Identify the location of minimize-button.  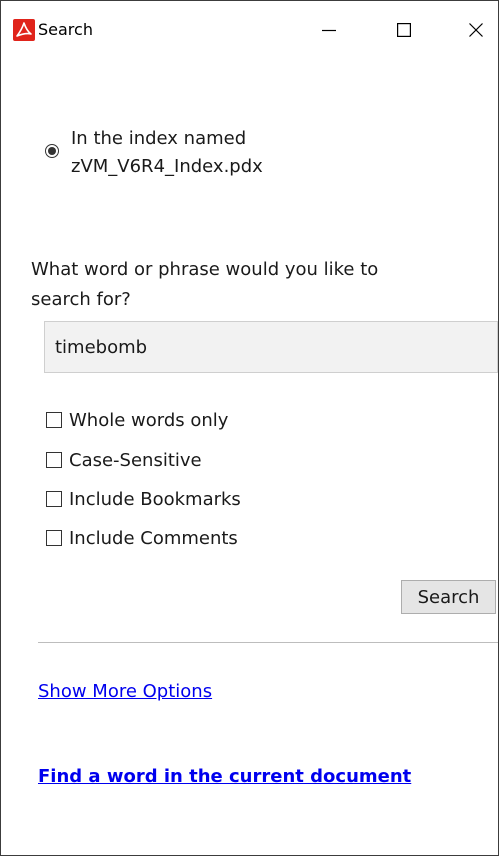
(329, 30).